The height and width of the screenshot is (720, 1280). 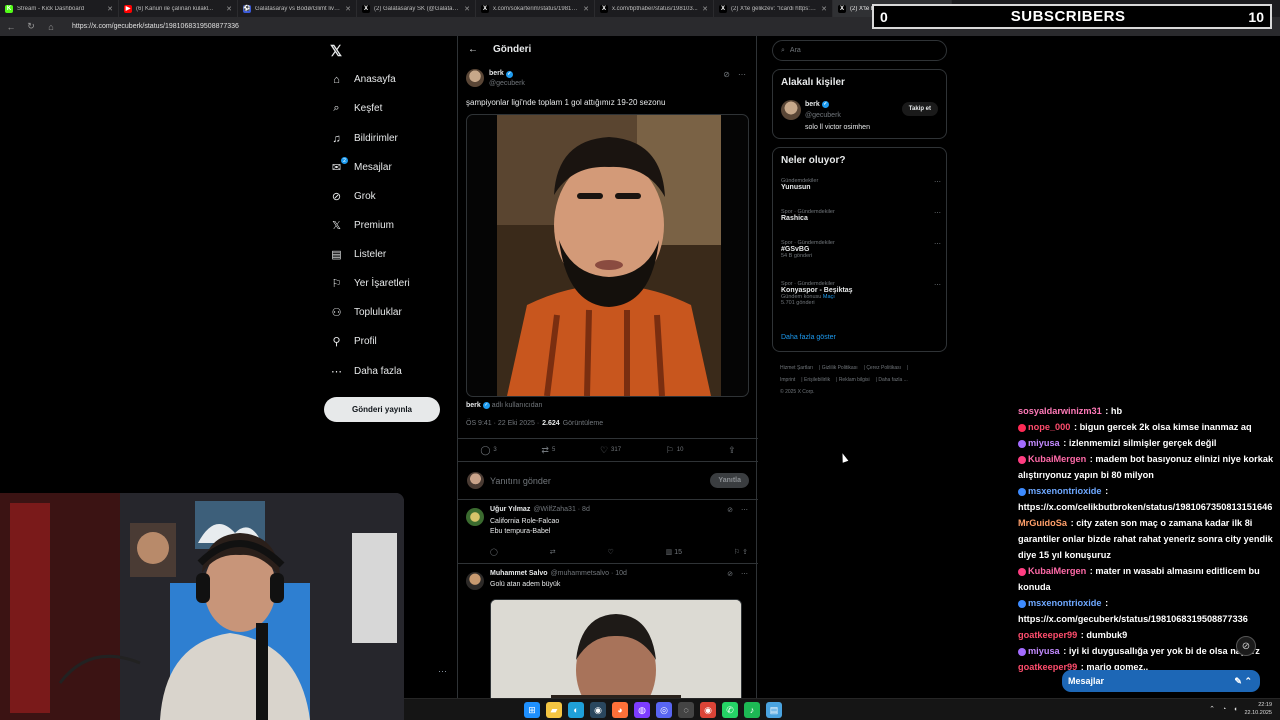 I want to click on volume-icon: ◖, so click(x=1235, y=709).